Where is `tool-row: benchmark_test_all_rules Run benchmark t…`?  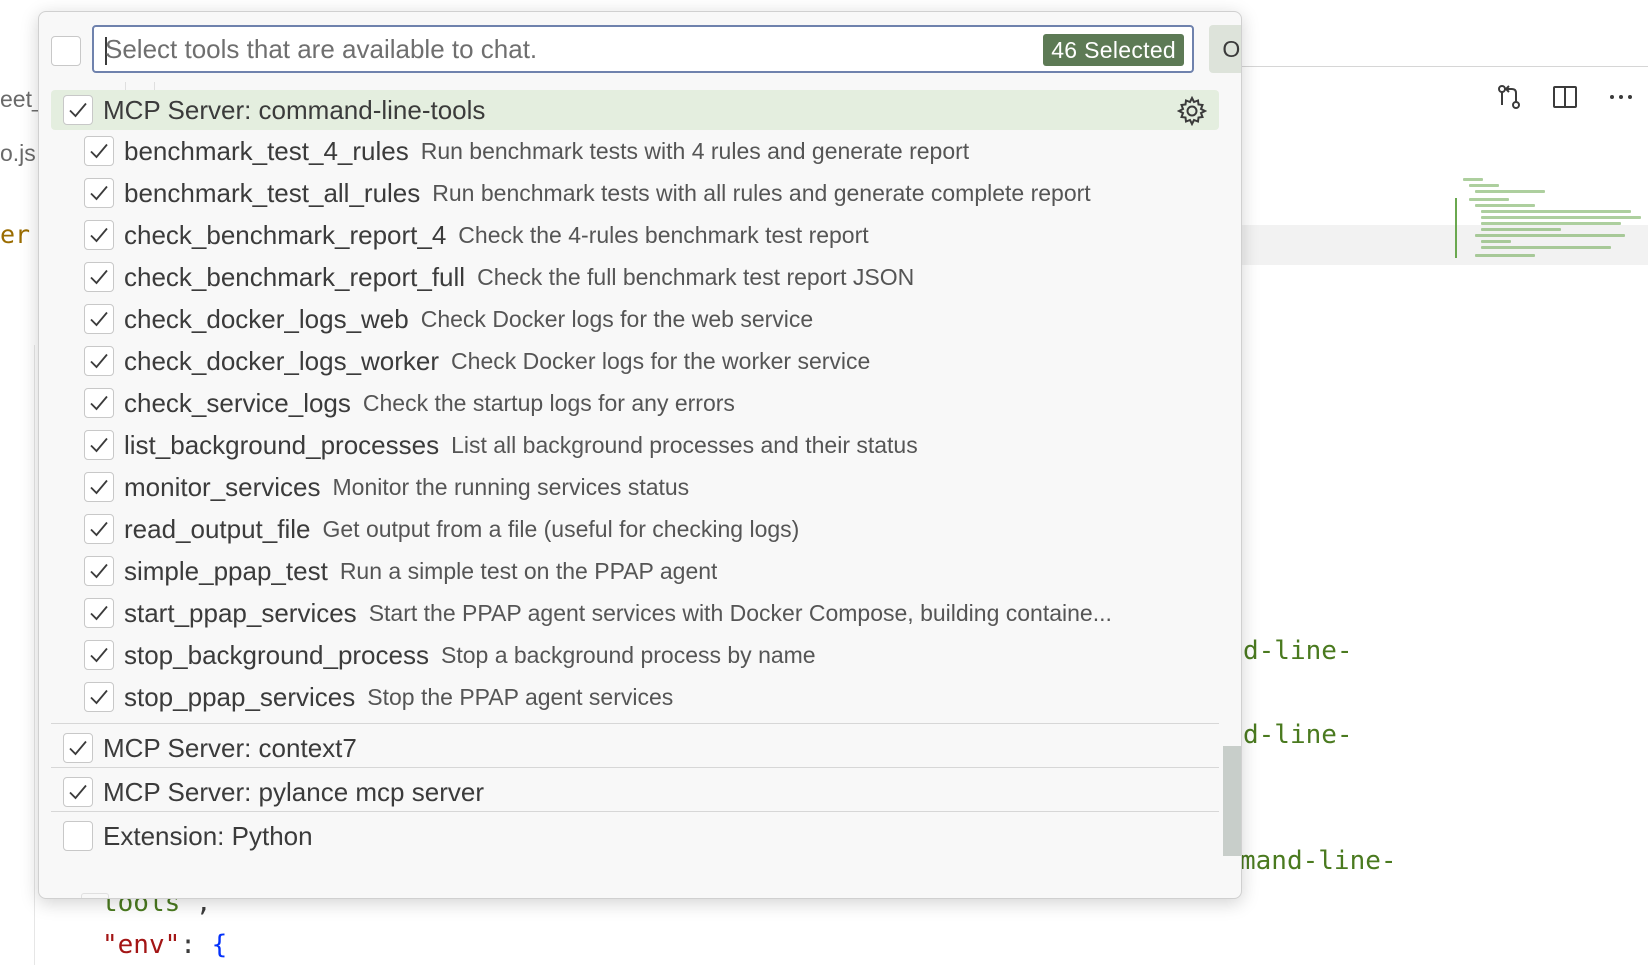 tool-row: benchmark_test_all_rules Run benchmark t… is located at coordinates (635, 193).